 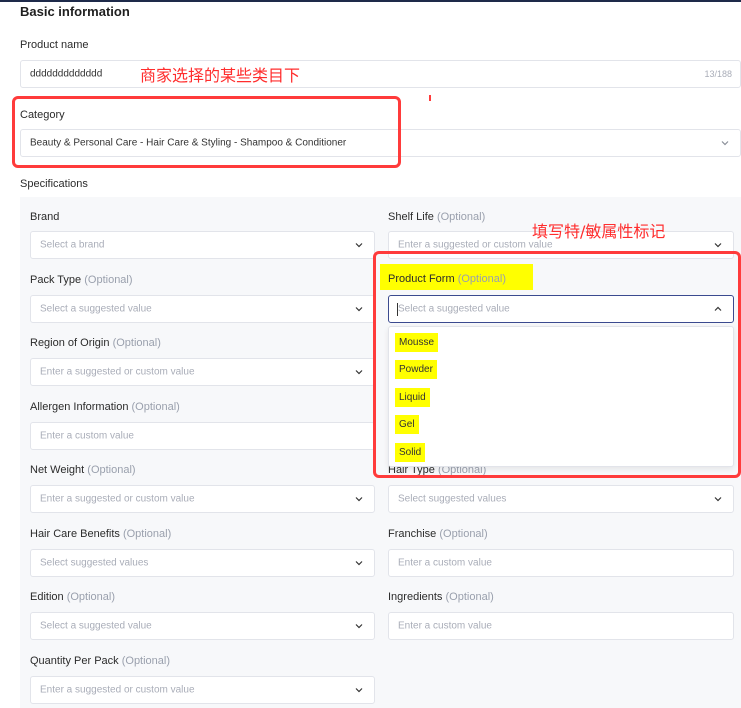 What do you see at coordinates (561, 499) in the screenshot?
I see `hair-type-select: Select suggested values` at bounding box center [561, 499].